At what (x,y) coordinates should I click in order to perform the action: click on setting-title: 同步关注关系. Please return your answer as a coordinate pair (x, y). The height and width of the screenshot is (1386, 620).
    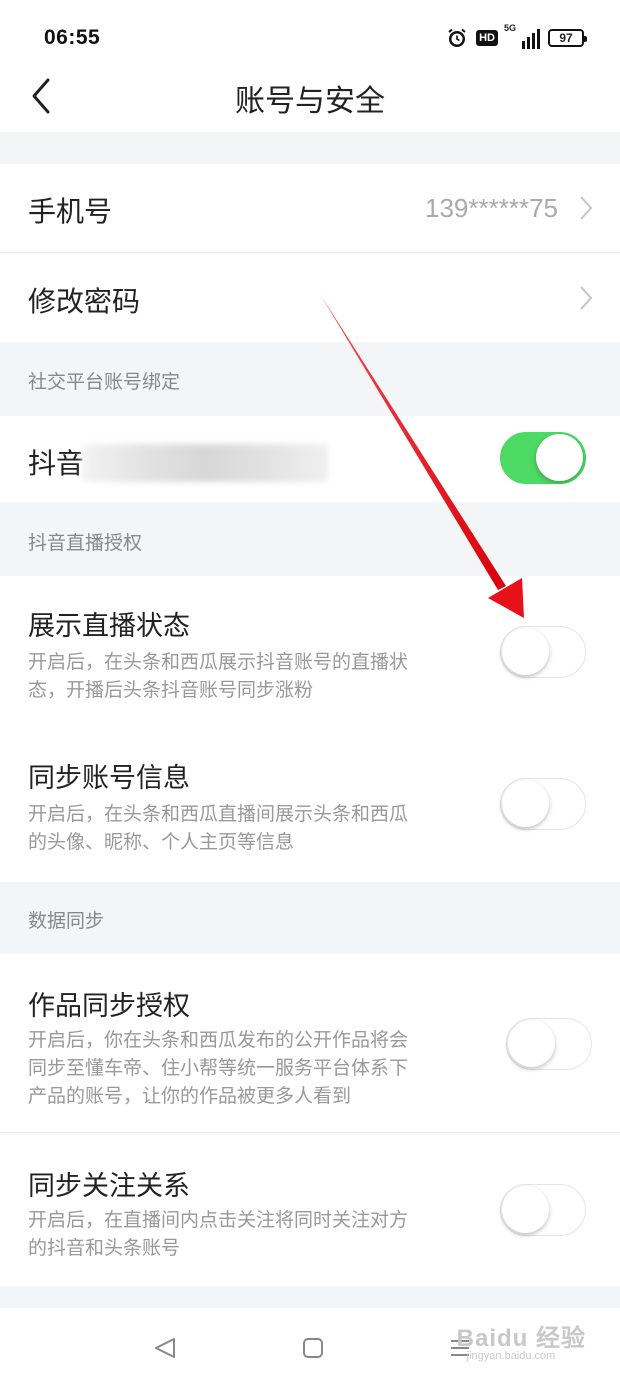
    Looking at the image, I should click on (109, 1186).